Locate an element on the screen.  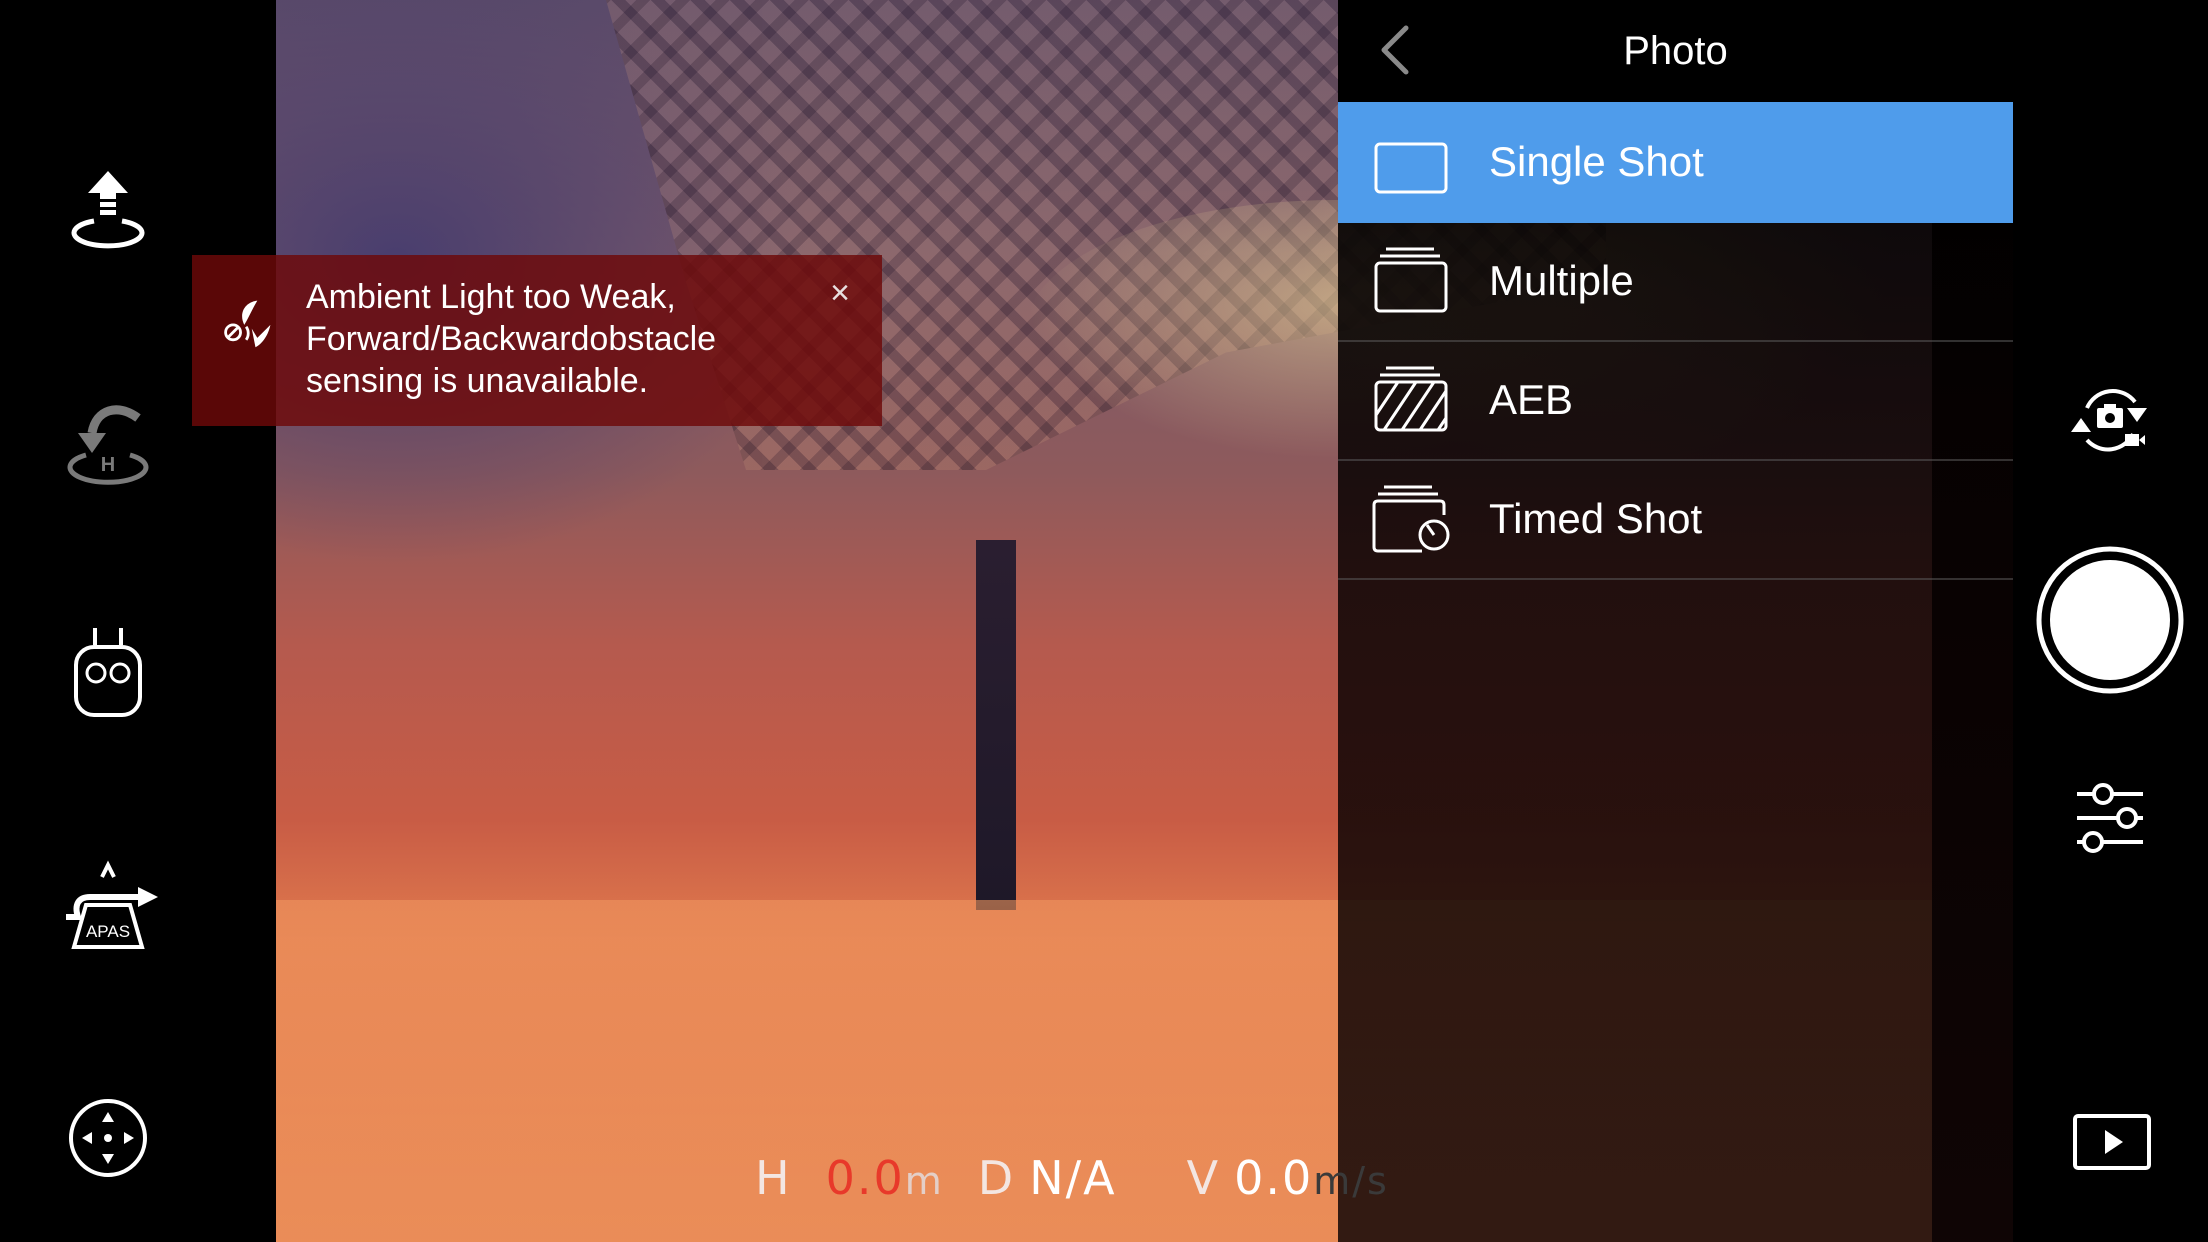
shutter-button-icon is located at coordinates (2110, 620).